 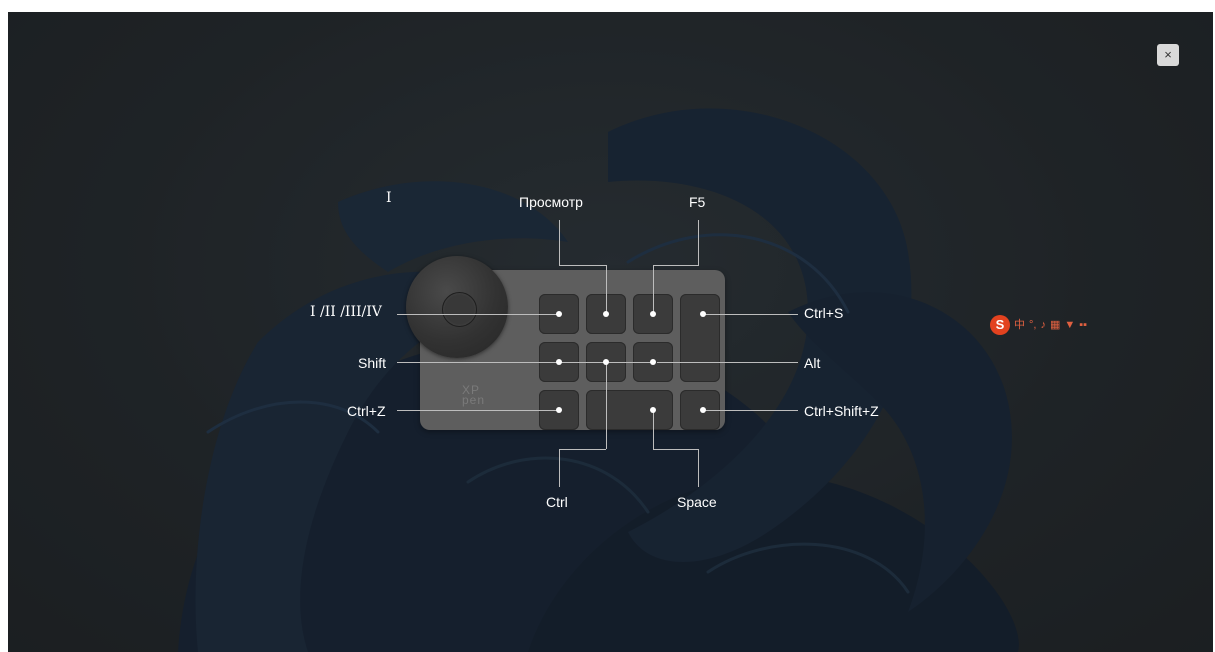 I want to click on close-button: ×, so click(x=1168, y=55).